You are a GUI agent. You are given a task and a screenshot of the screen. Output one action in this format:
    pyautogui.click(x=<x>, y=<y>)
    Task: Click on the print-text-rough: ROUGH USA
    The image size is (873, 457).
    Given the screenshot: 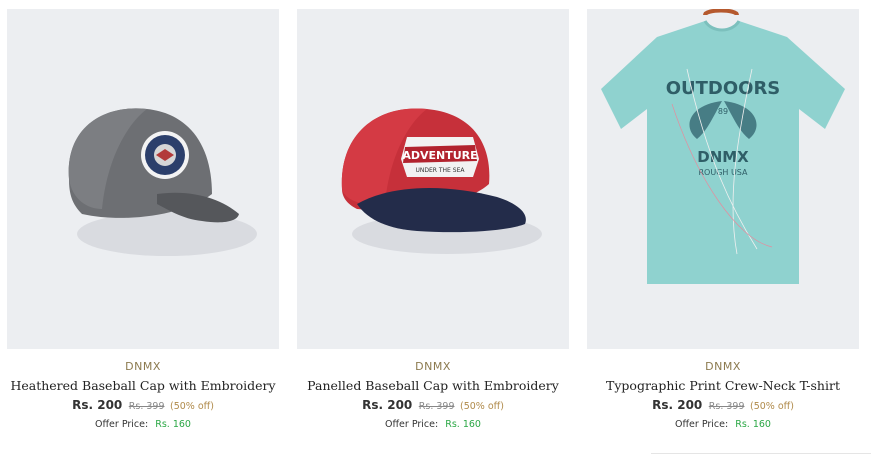 What is the action you would take?
    pyautogui.click(x=723, y=172)
    